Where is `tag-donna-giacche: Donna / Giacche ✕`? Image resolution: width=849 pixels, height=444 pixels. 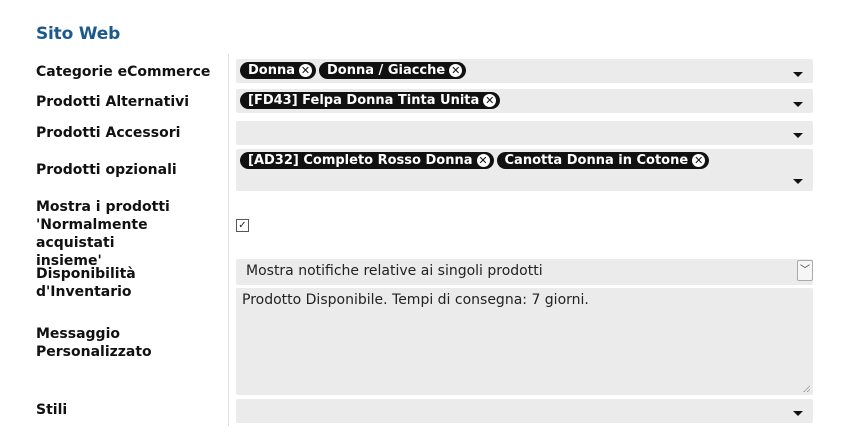 tag-donna-giacche: Donna / Giacche ✕ is located at coordinates (393, 70).